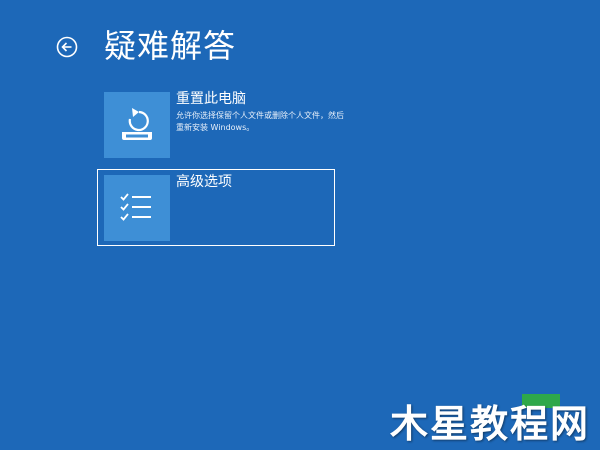  What do you see at coordinates (216, 207) in the screenshot?
I see `advanced-options-option: 高级选项` at bounding box center [216, 207].